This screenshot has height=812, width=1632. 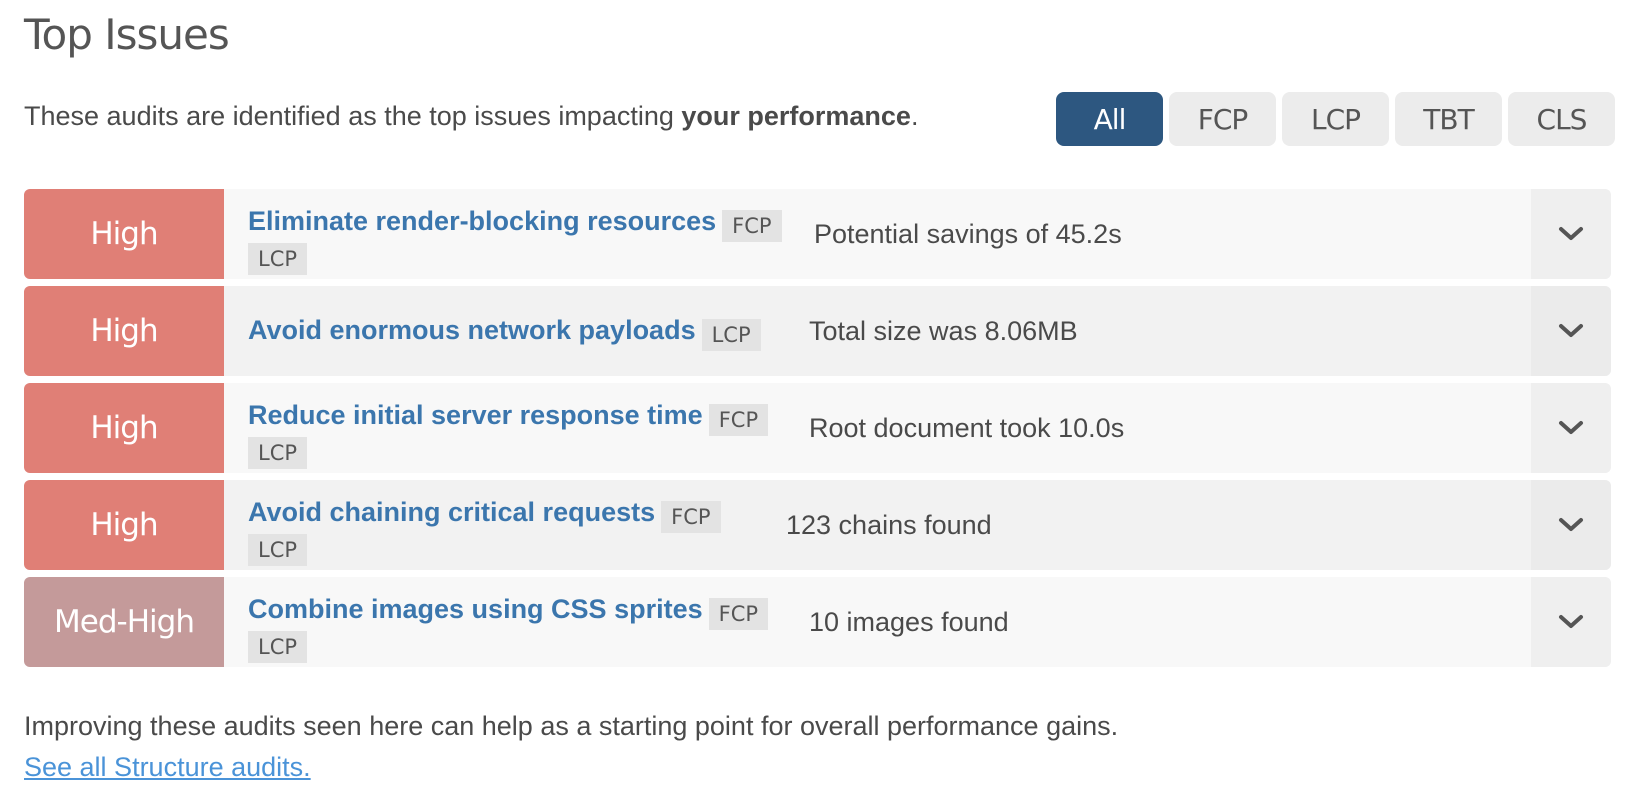 I want to click on issue-title-link: Combine images using CSS sprites, so click(x=475, y=609).